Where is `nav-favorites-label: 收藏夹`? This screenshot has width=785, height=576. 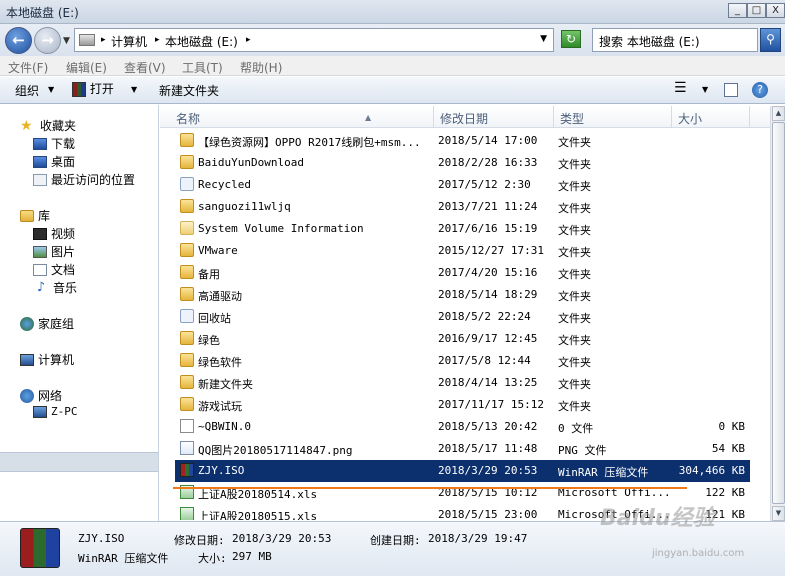 nav-favorites-label: 收藏夹 is located at coordinates (58, 126).